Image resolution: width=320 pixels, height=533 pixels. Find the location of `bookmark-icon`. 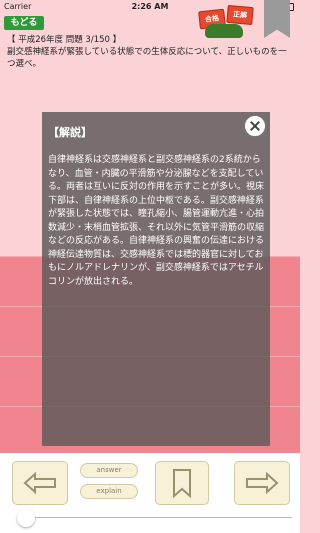

bookmark-icon is located at coordinates (182, 484).